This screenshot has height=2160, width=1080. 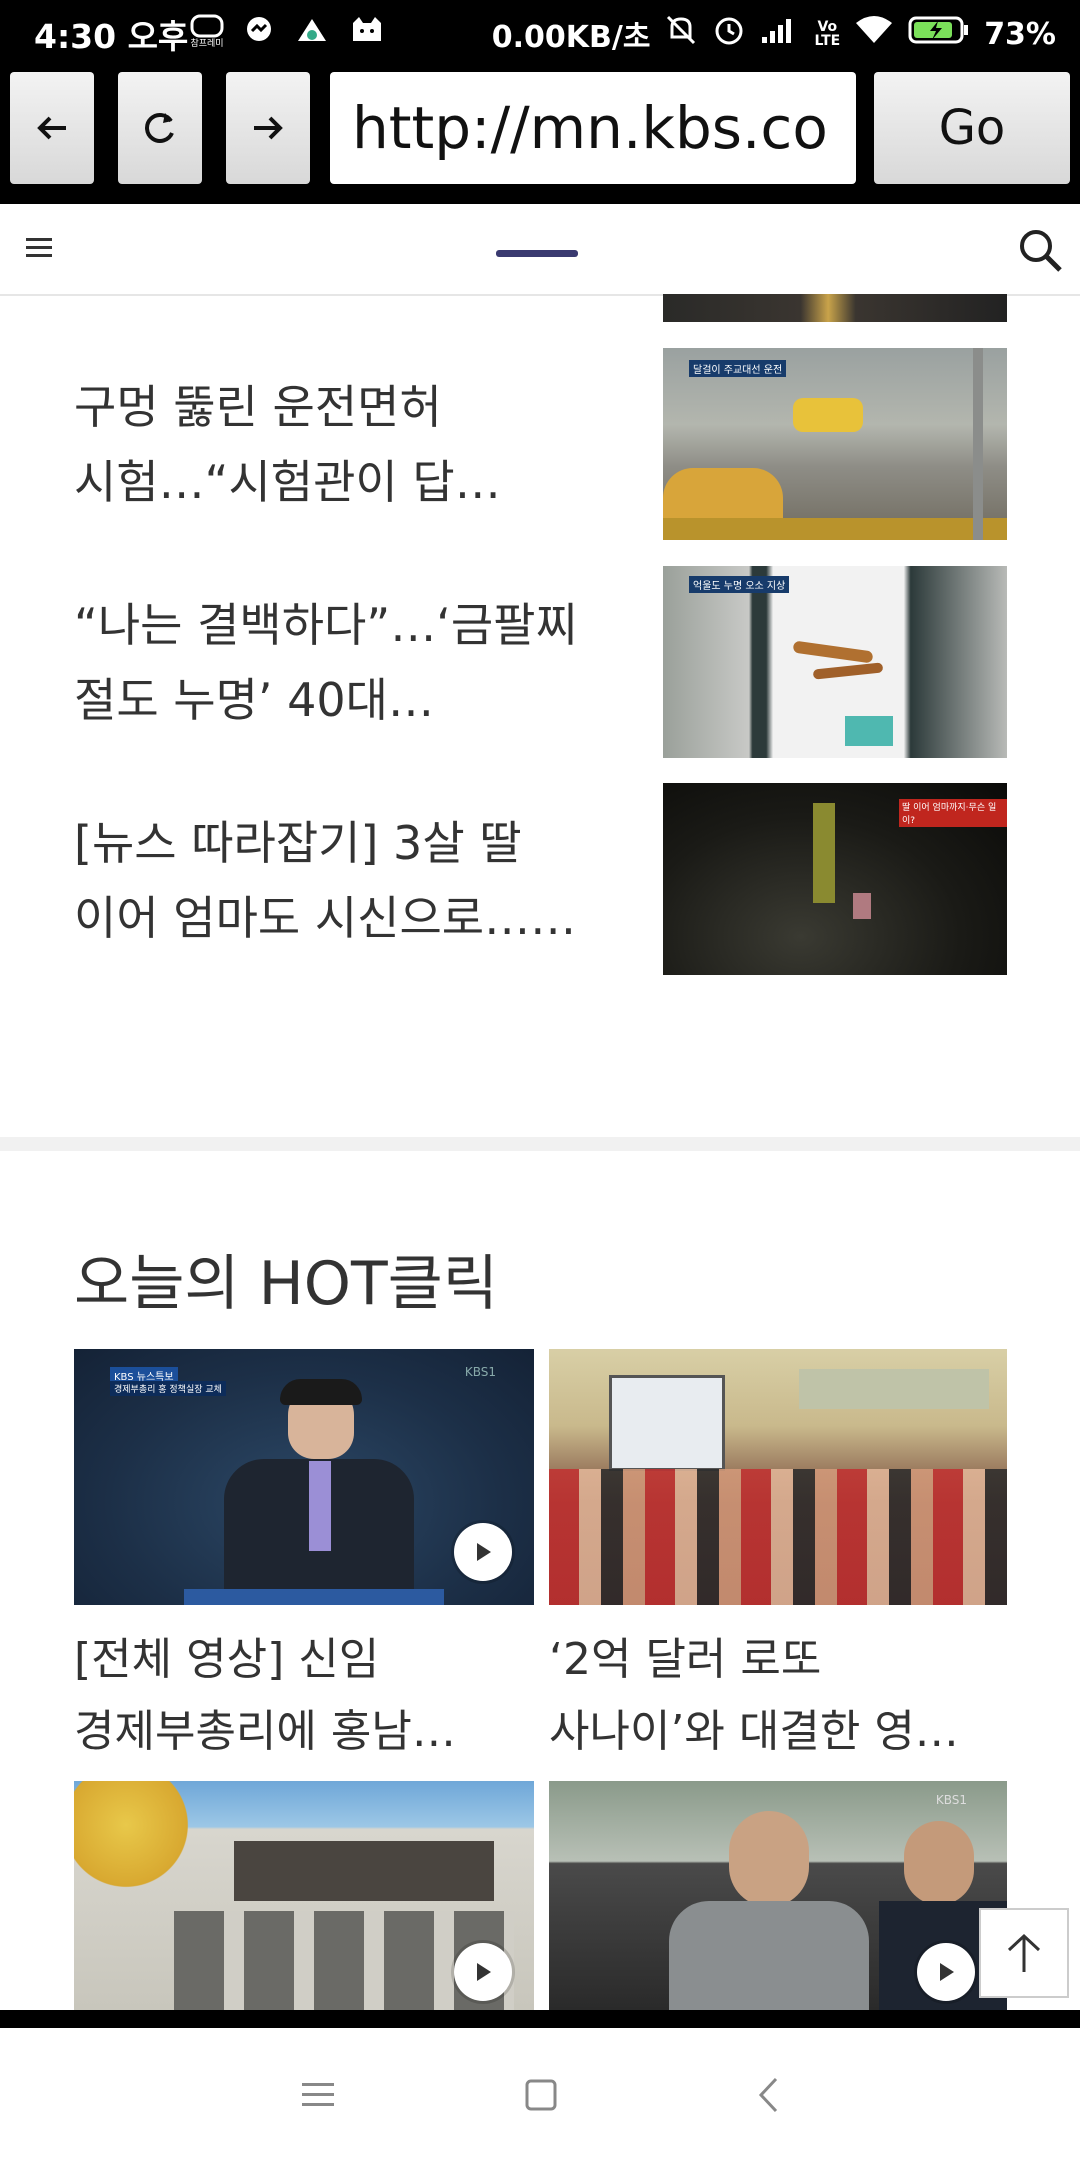 I want to click on reload-icon, so click(x=159, y=128).